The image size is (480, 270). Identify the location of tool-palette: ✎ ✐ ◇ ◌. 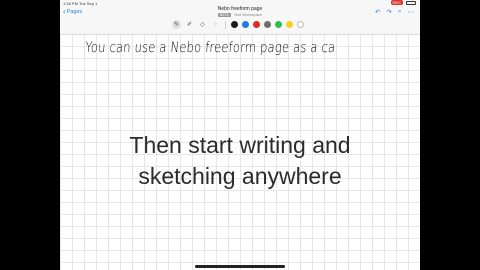
(238, 24).